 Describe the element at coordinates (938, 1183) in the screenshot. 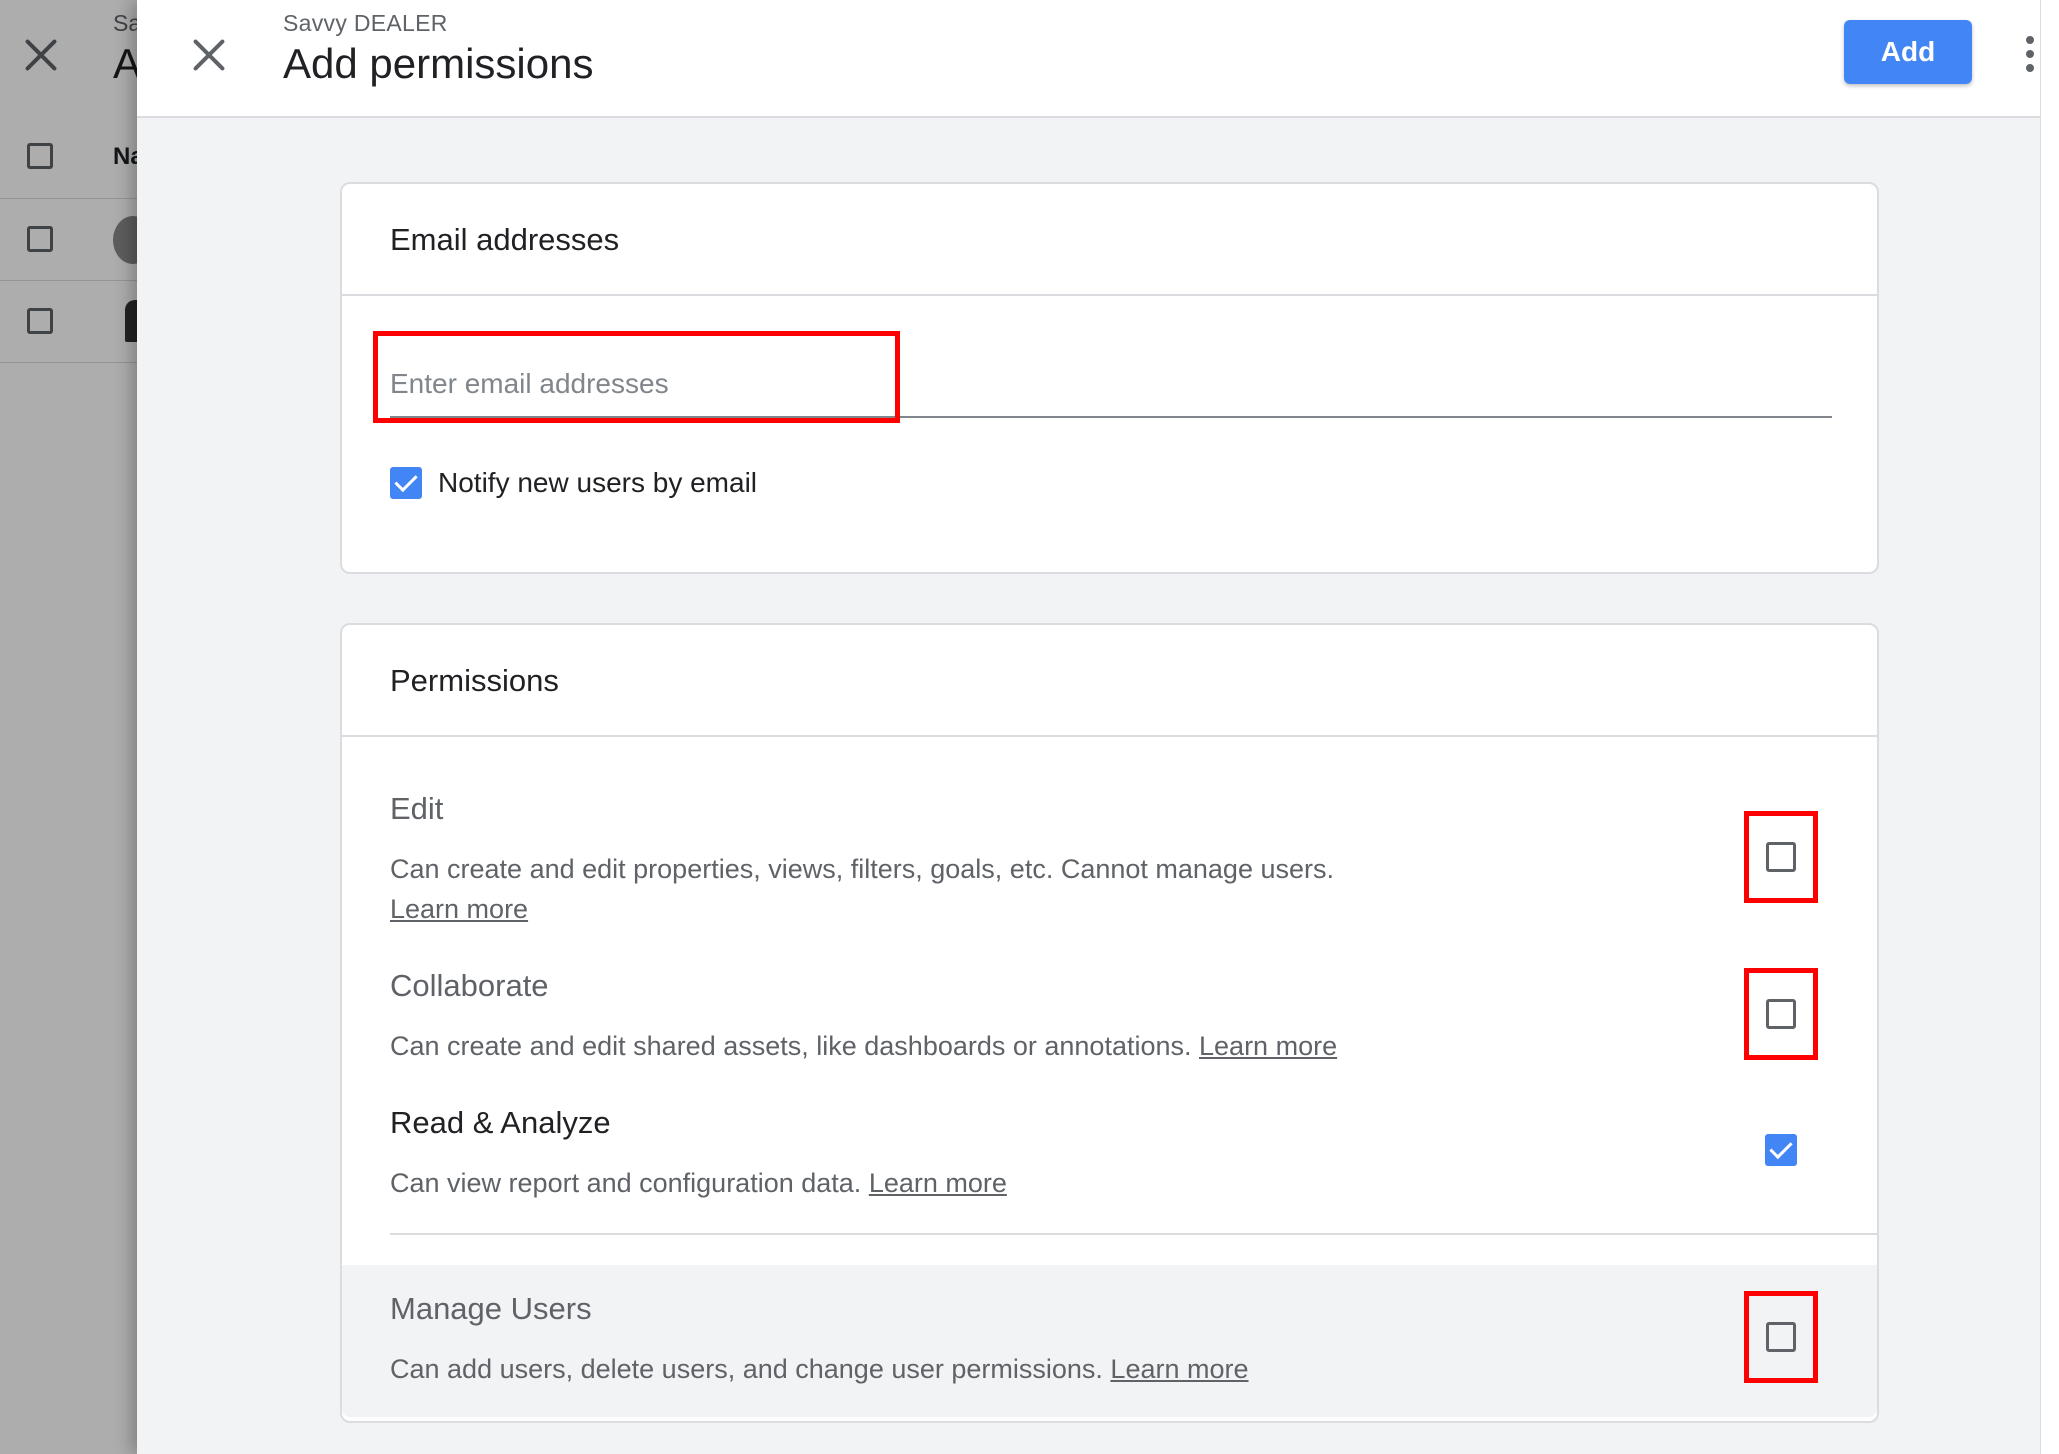

I see `permission-read-analyze-learn-more-link: Learn more` at that location.